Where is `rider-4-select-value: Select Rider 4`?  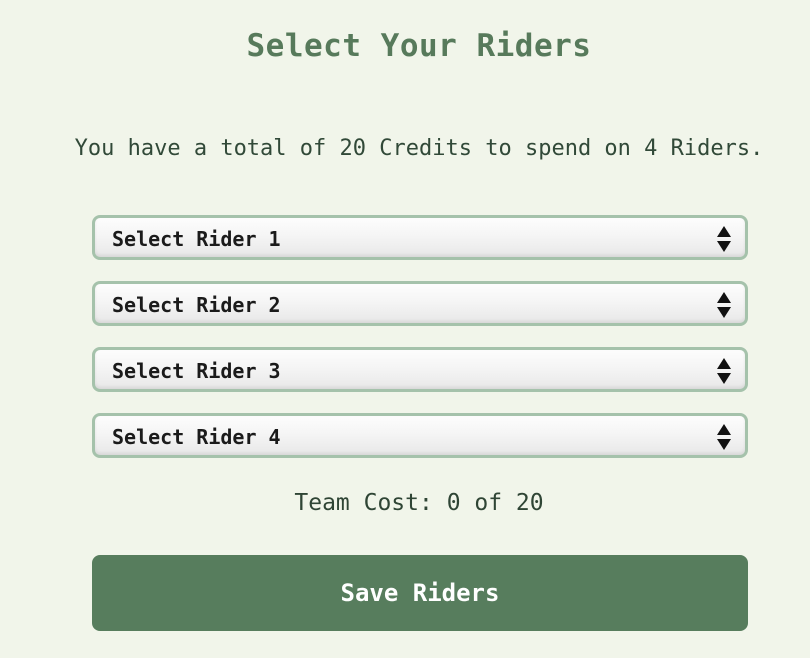 rider-4-select-value: Select Rider 4 is located at coordinates (196, 437).